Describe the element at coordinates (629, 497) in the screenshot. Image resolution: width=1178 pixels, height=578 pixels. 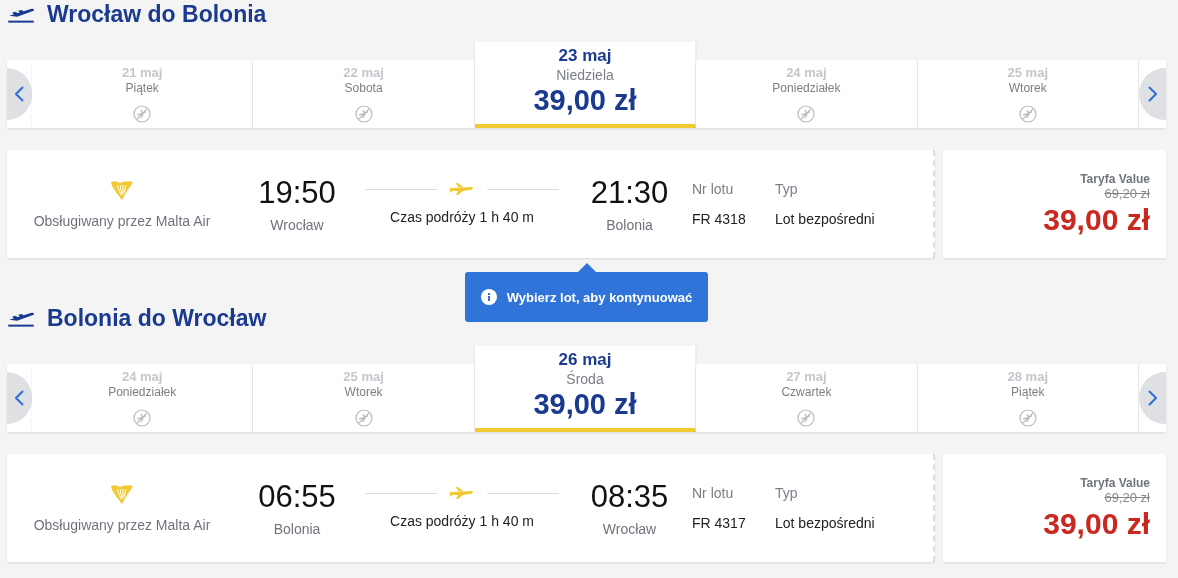
I see `arrival-time: 08:35` at that location.